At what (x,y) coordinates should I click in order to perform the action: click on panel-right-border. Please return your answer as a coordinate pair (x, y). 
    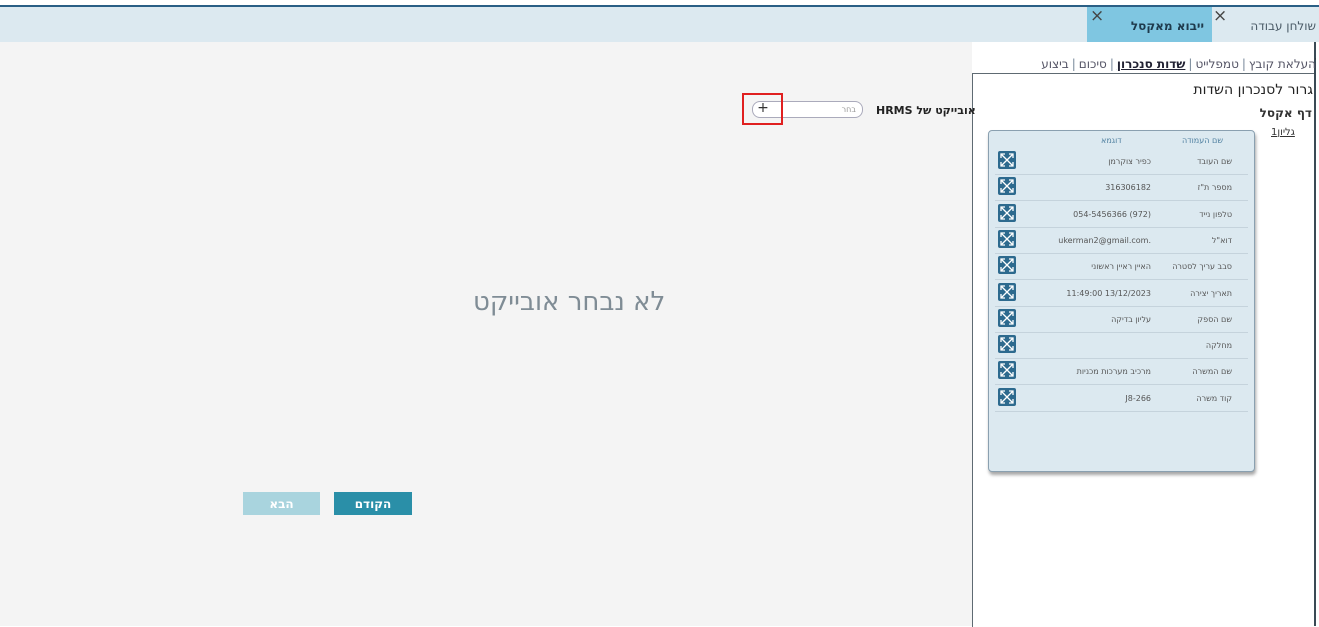
    Looking at the image, I should click on (1315, 334).